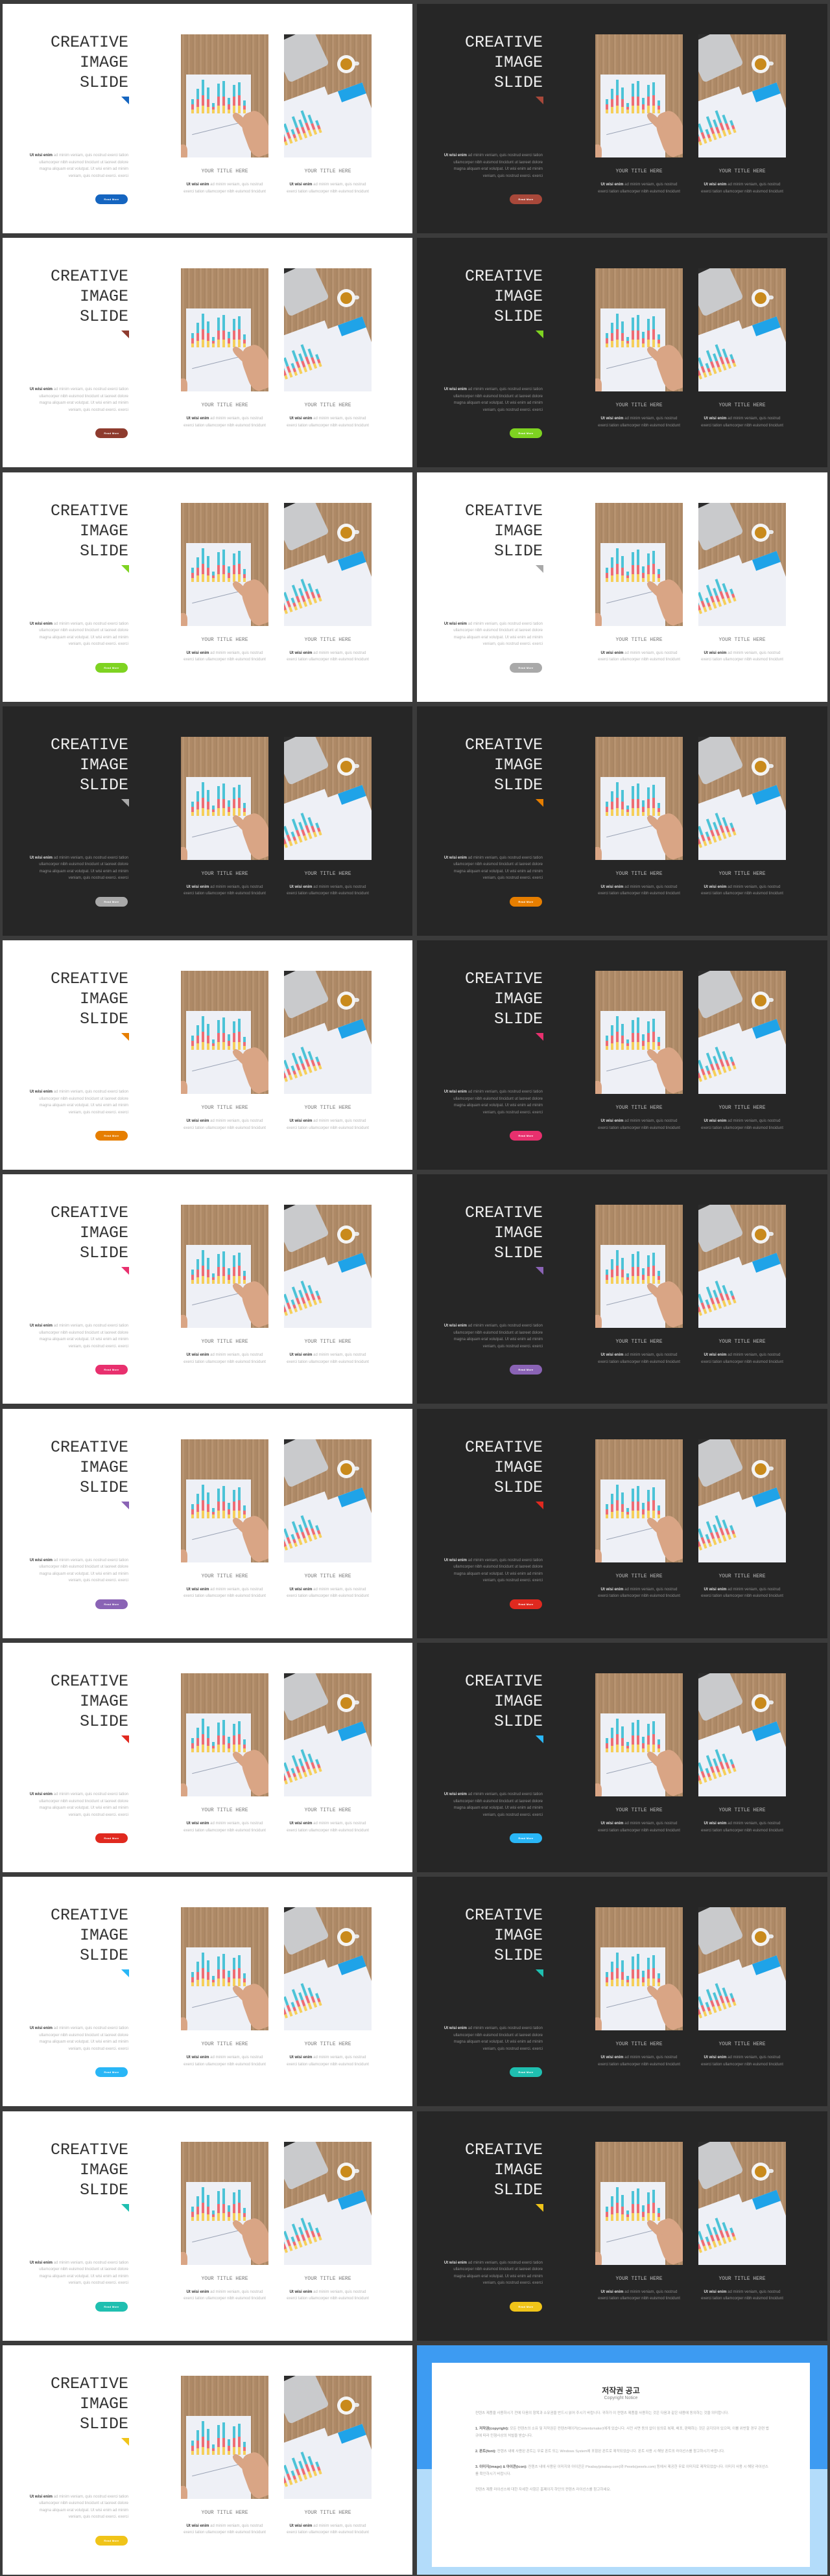 Image resolution: width=830 pixels, height=2576 pixels. Describe the element at coordinates (742, 874) in the screenshot. I see `card-title: YOUR TITLE HERE` at that location.